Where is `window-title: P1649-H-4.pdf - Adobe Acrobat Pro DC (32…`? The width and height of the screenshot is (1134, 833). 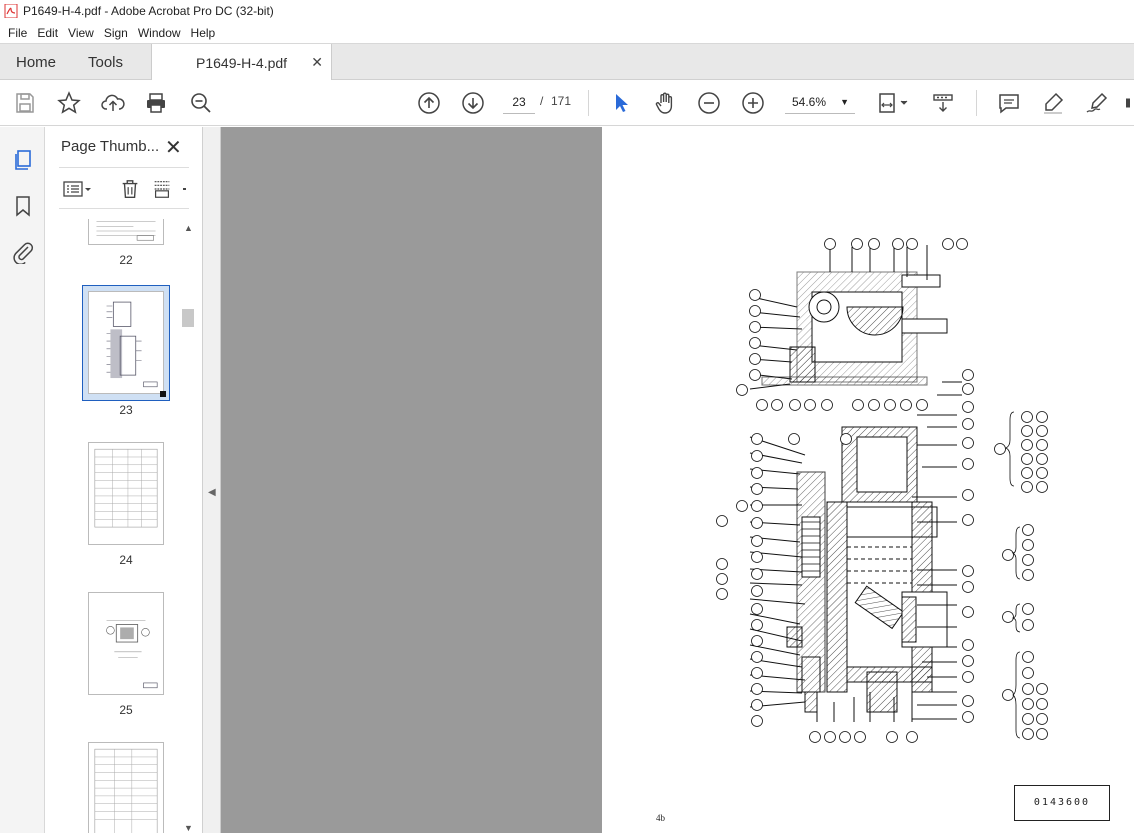 window-title: P1649-H-4.pdf - Adobe Acrobat Pro DC (32… is located at coordinates (148, 11).